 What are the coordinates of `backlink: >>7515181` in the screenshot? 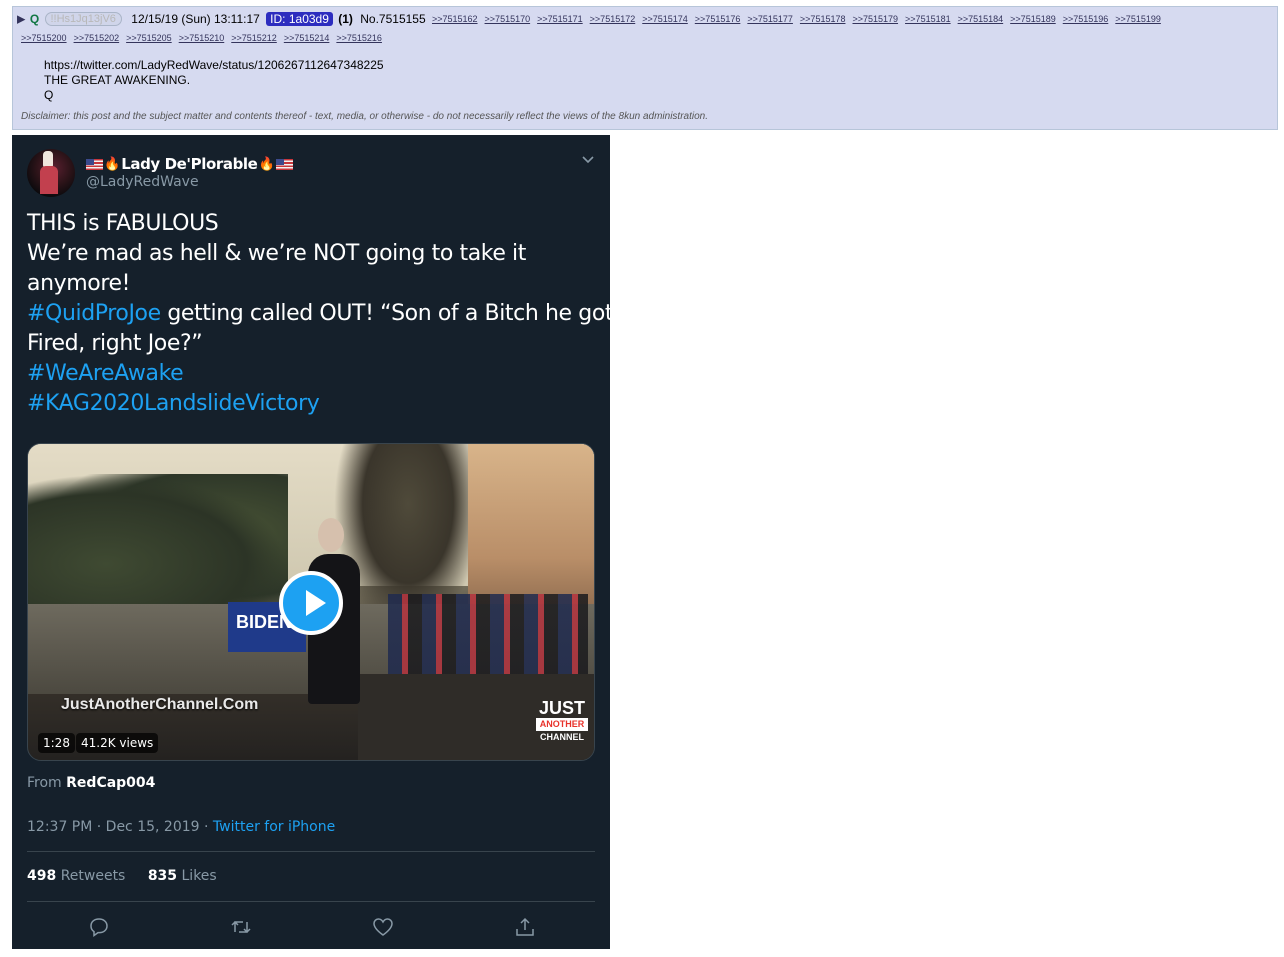 It's located at (928, 19).